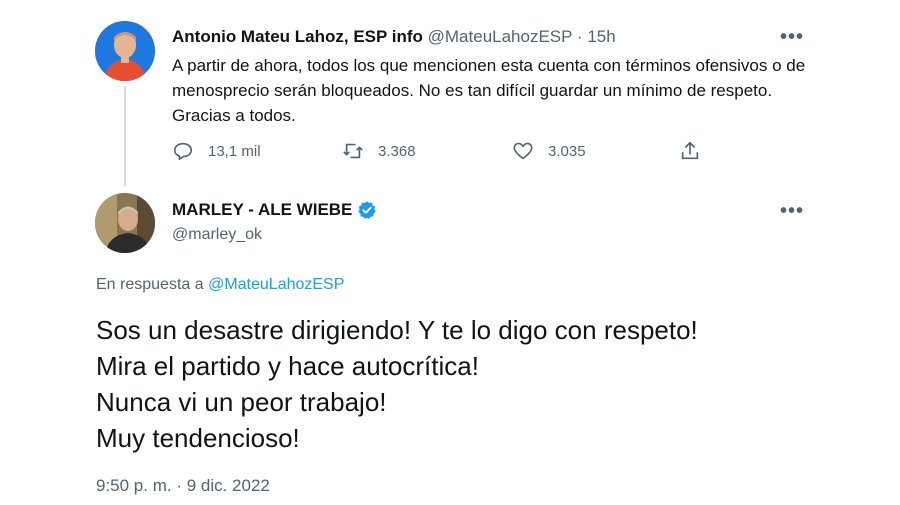  I want to click on like-action: 3.035, so click(549, 151).